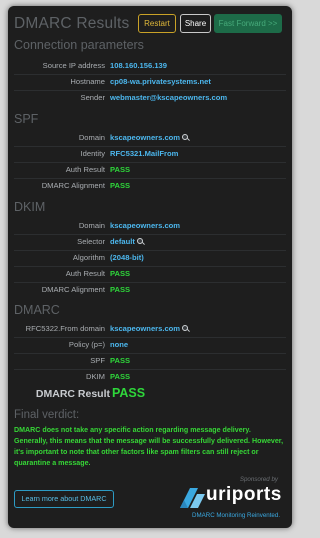 The height and width of the screenshot is (538, 320). I want to click on row-sender: Sender webmaster@kscapeowners.com, so click(150, 98).